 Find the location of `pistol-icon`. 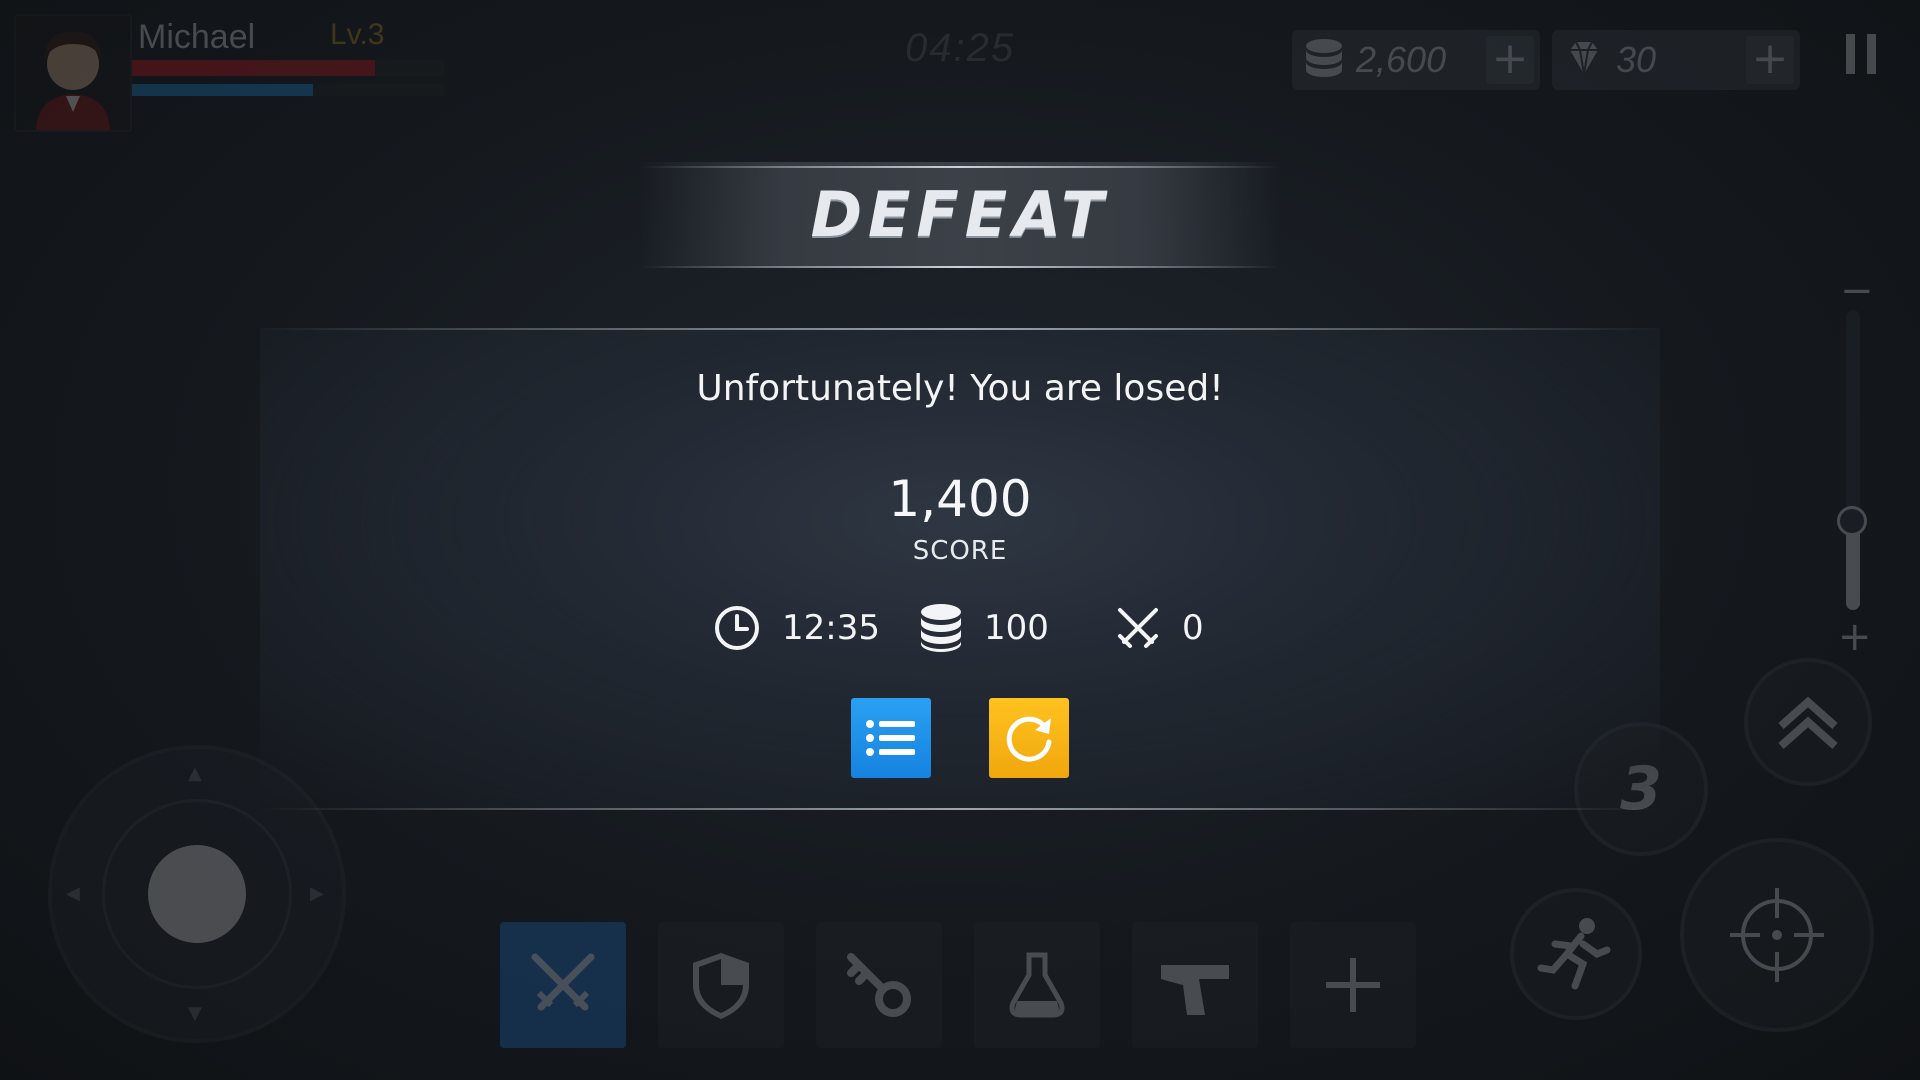

pistol-icon is located at coordinates (1195, 990).